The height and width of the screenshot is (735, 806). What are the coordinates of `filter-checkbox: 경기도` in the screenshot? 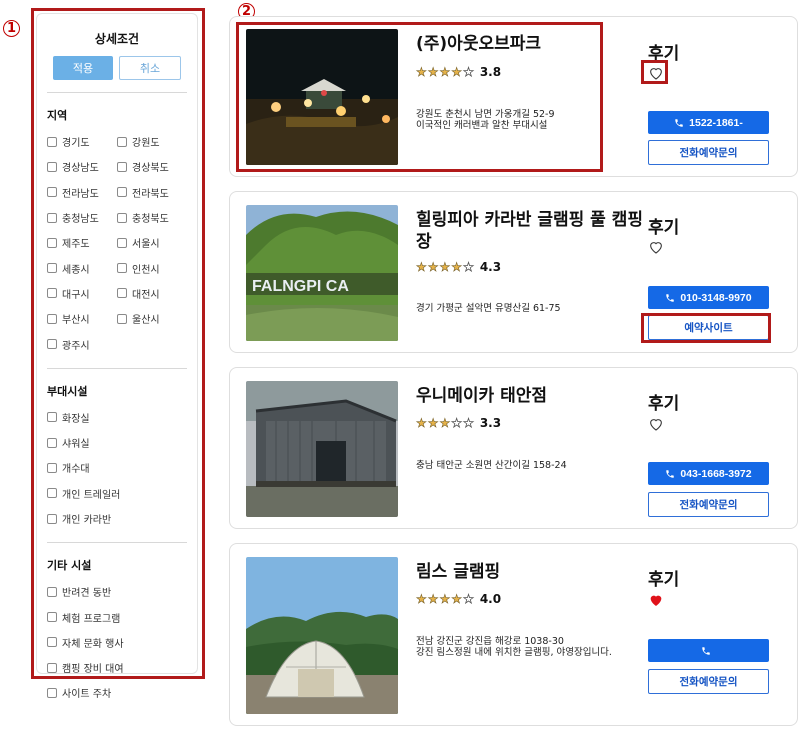 It's located at (82, 141).